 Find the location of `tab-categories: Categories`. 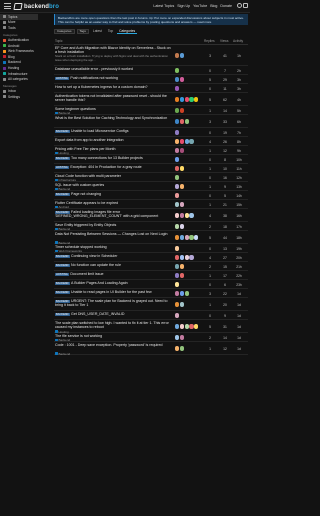

tab-categories: Categories is located at coordinates (127, 31).